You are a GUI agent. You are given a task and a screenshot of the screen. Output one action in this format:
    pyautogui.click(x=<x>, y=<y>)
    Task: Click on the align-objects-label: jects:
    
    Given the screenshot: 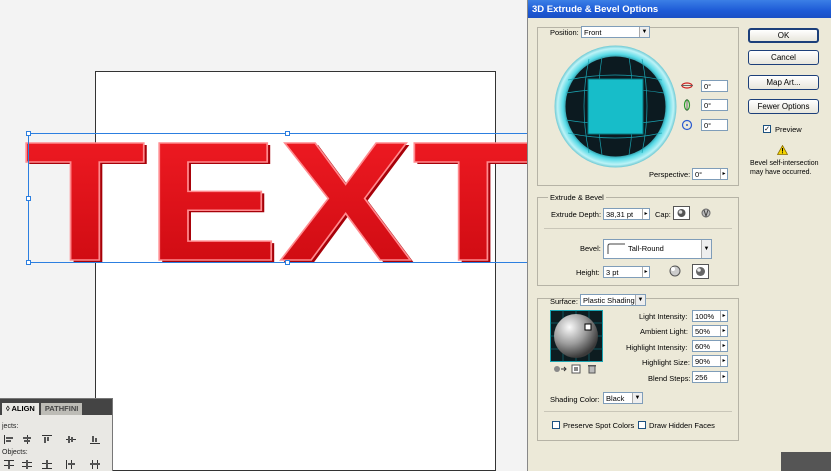 What is the action you would take?
    pyautogui.click(x=10, y=426)
    